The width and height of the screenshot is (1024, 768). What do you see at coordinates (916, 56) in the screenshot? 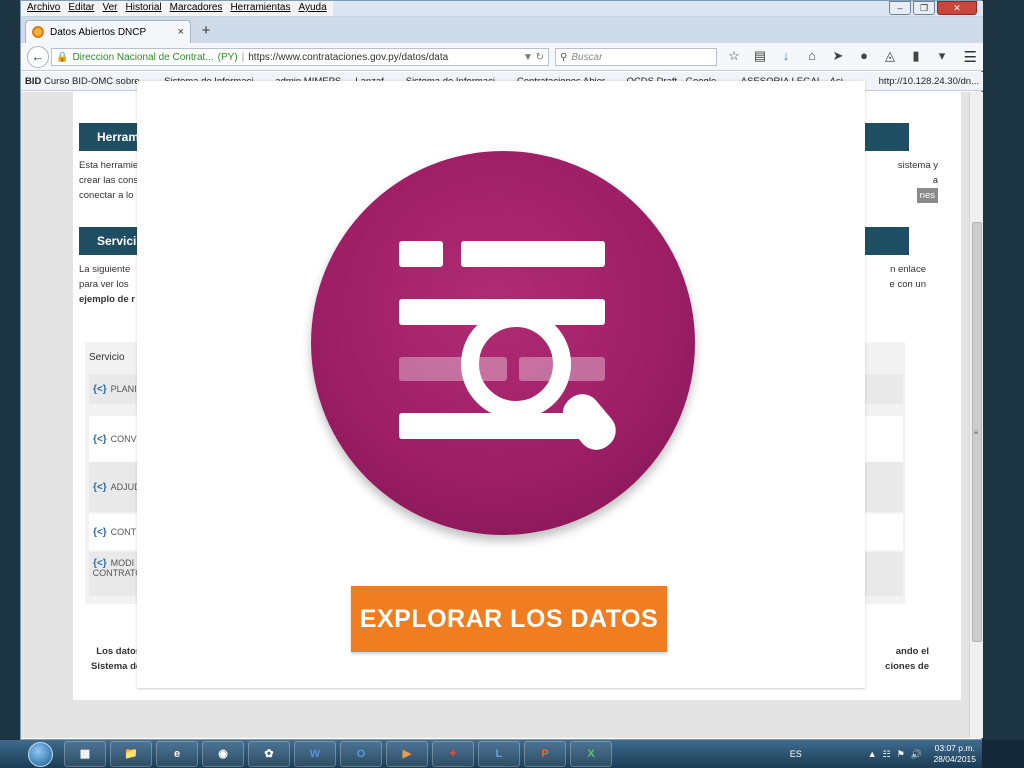
I see `extension-icon: ▮` at bounding box center [916, 56].